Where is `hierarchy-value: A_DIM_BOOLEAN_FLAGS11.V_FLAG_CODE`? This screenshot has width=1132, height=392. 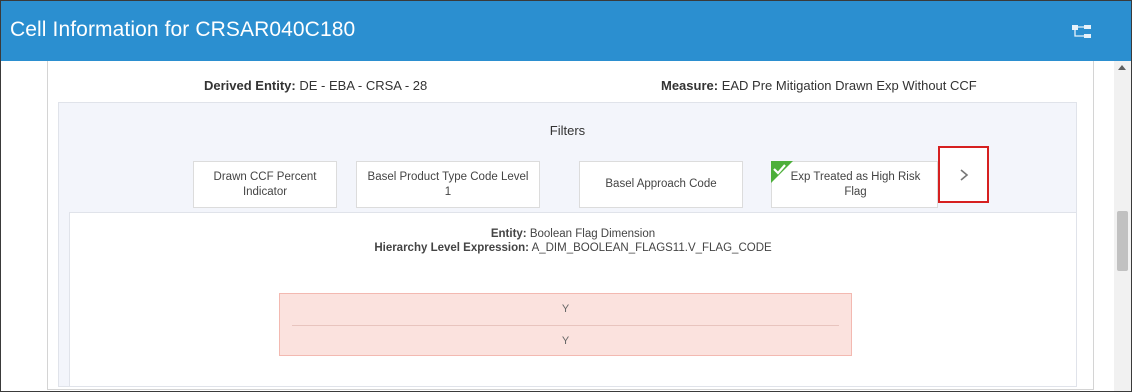
hierarchy-value: A_DIM_BOOLEAN_FLAGS11.V_FLAG_CODE is located at coordinates (651, 248).